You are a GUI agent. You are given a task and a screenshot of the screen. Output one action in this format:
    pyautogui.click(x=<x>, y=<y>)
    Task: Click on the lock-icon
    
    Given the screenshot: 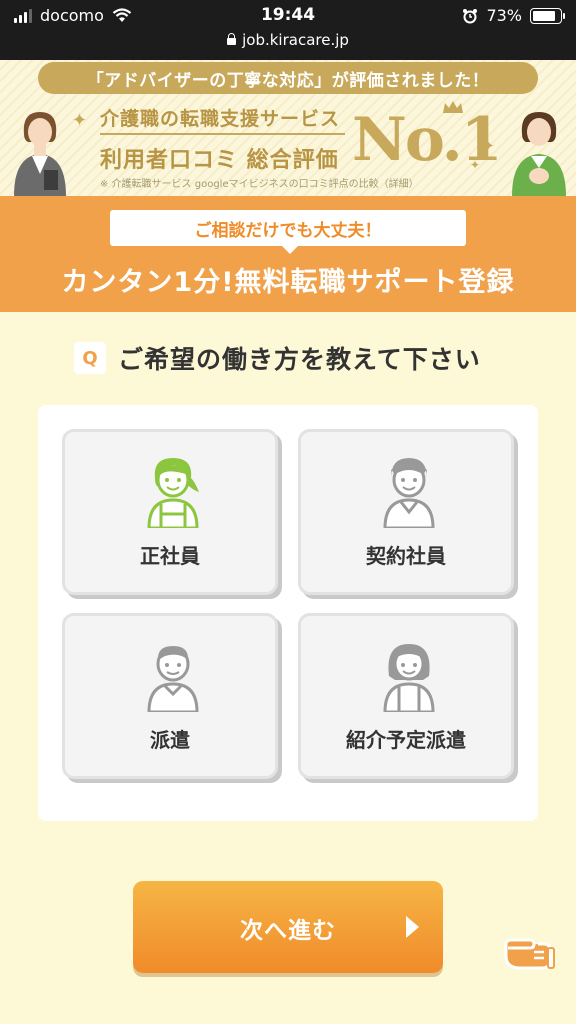 What is the action you would take?
    pyautogui.click(x=232, y=39)
    